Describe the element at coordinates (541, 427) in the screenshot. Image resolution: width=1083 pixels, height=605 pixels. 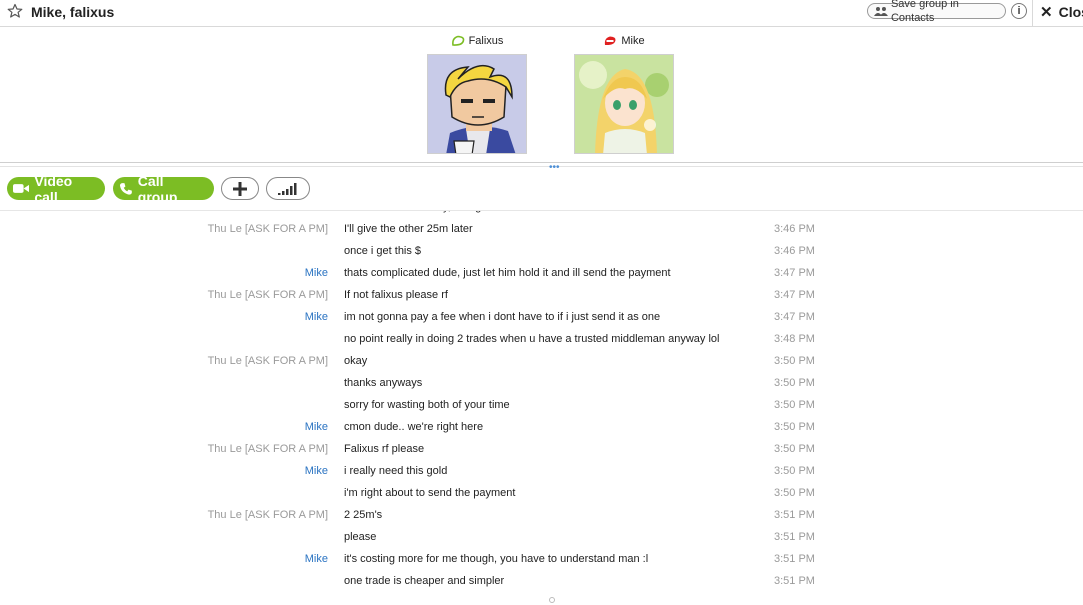
I see `message-row: Mike cmon dude.. we're right here 3:50 PM` at that location.